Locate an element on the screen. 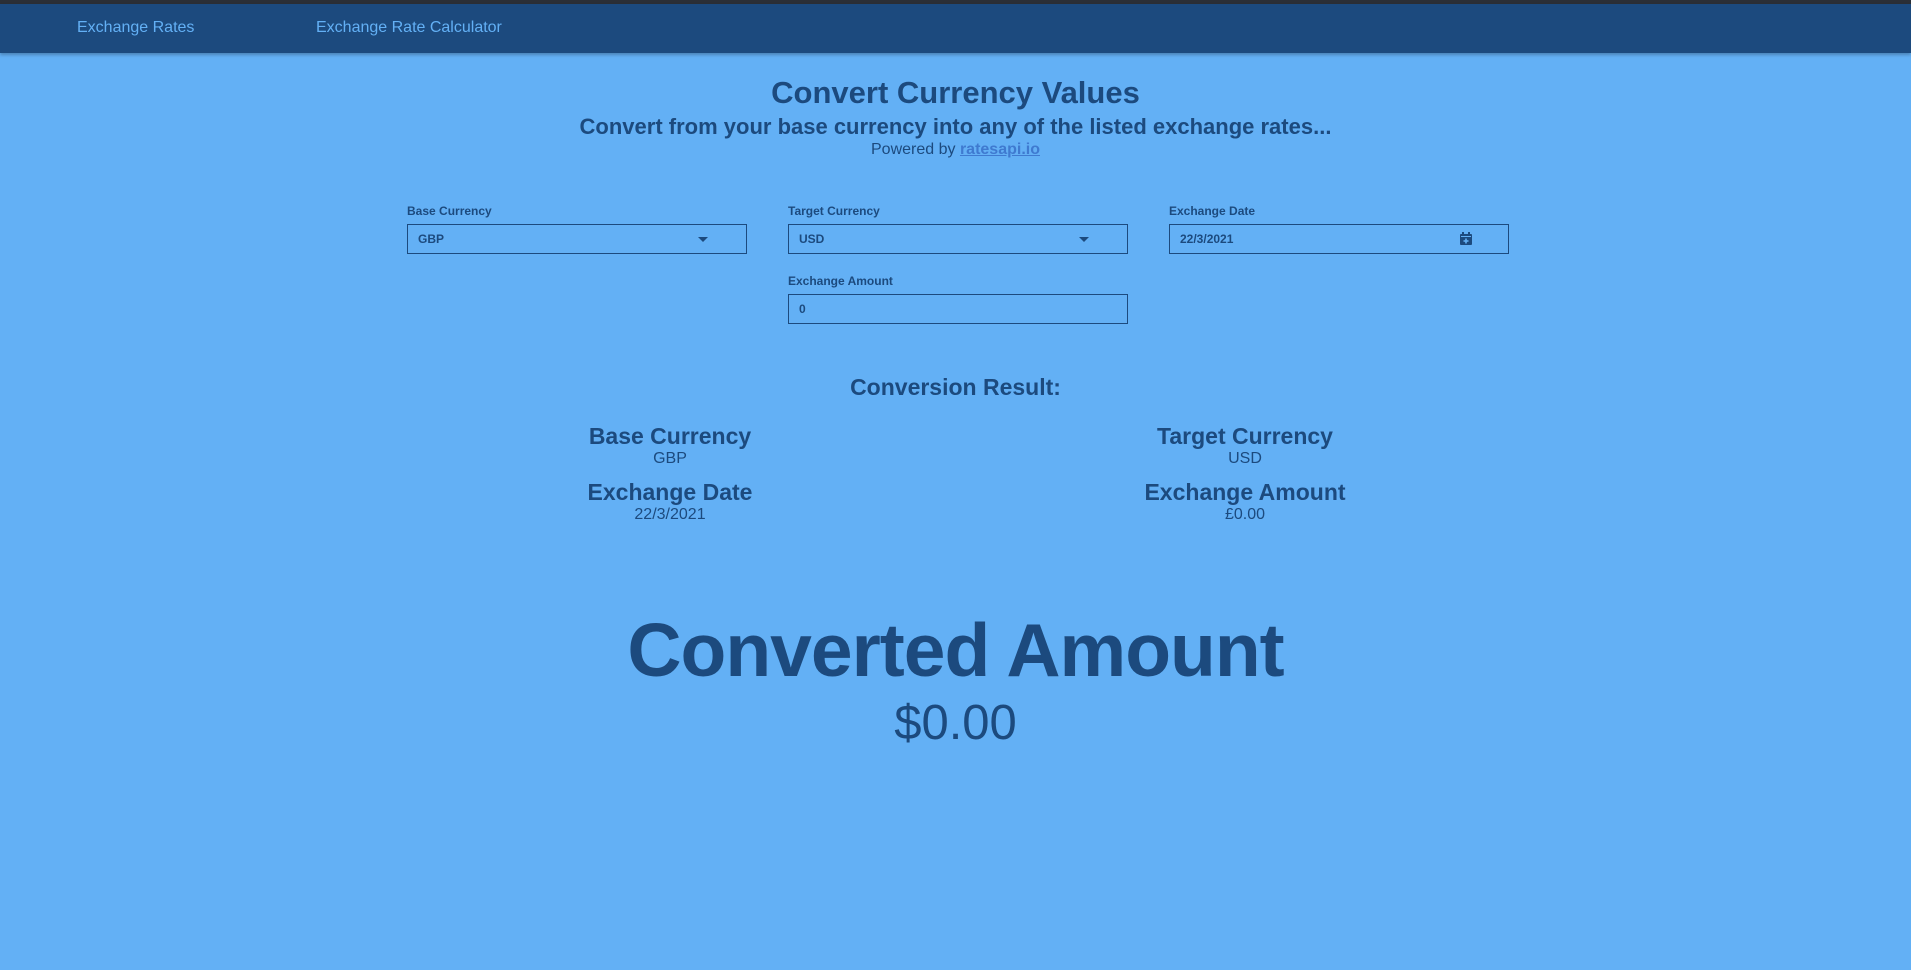 The height and width of the screenshot is (970, 1911). target-currency-label: Target Currency is located at coordinates (834, 211).